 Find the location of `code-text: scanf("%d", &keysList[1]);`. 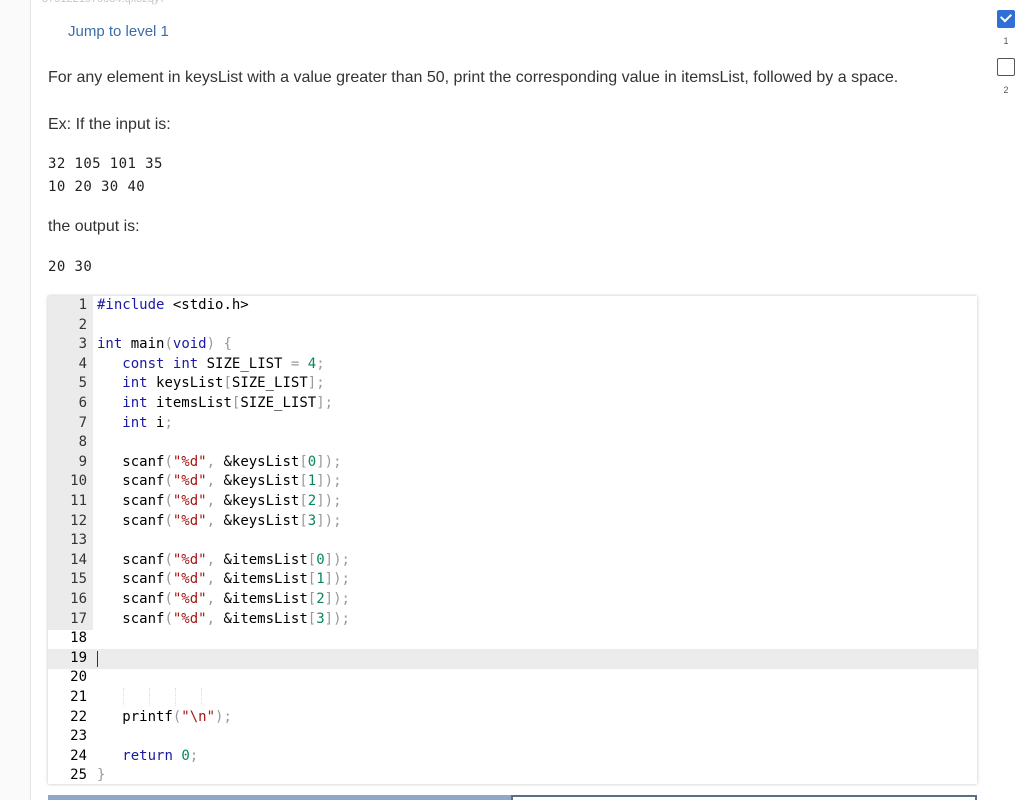

code-text: scanf("%d", &keysList[1]); is located at coordinates (219, 482).